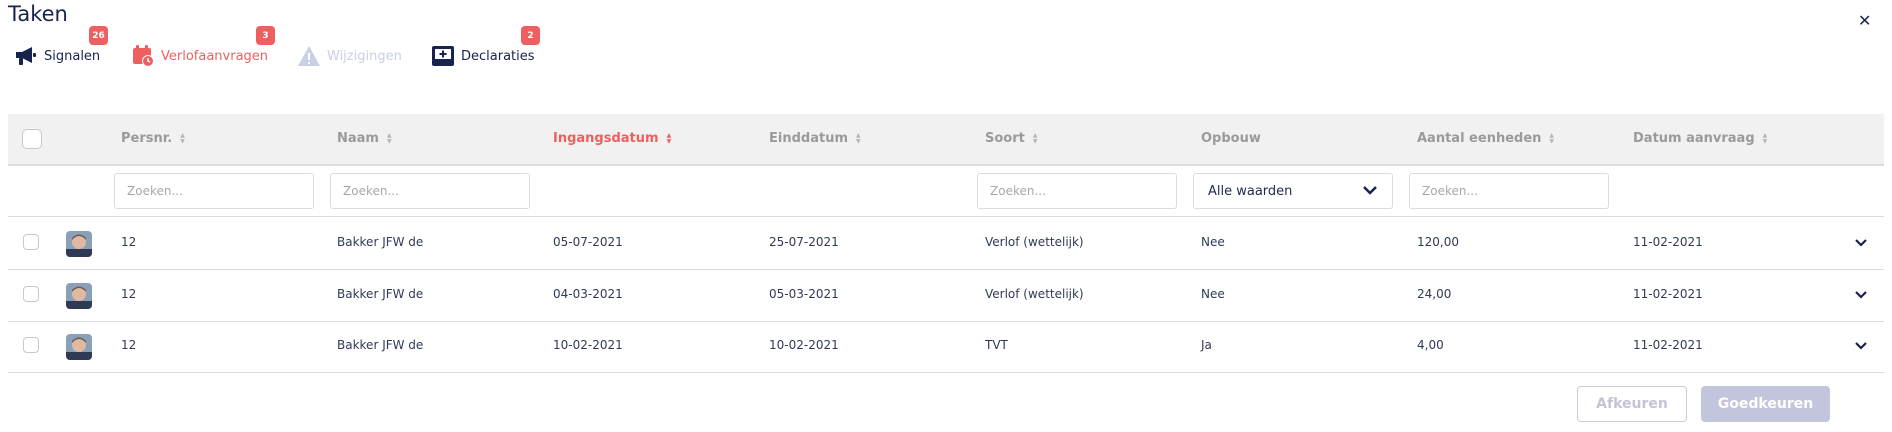 This screenshot has width=1892, height=432. I want to click on tab-label: Declaraties, so click(498, 56).